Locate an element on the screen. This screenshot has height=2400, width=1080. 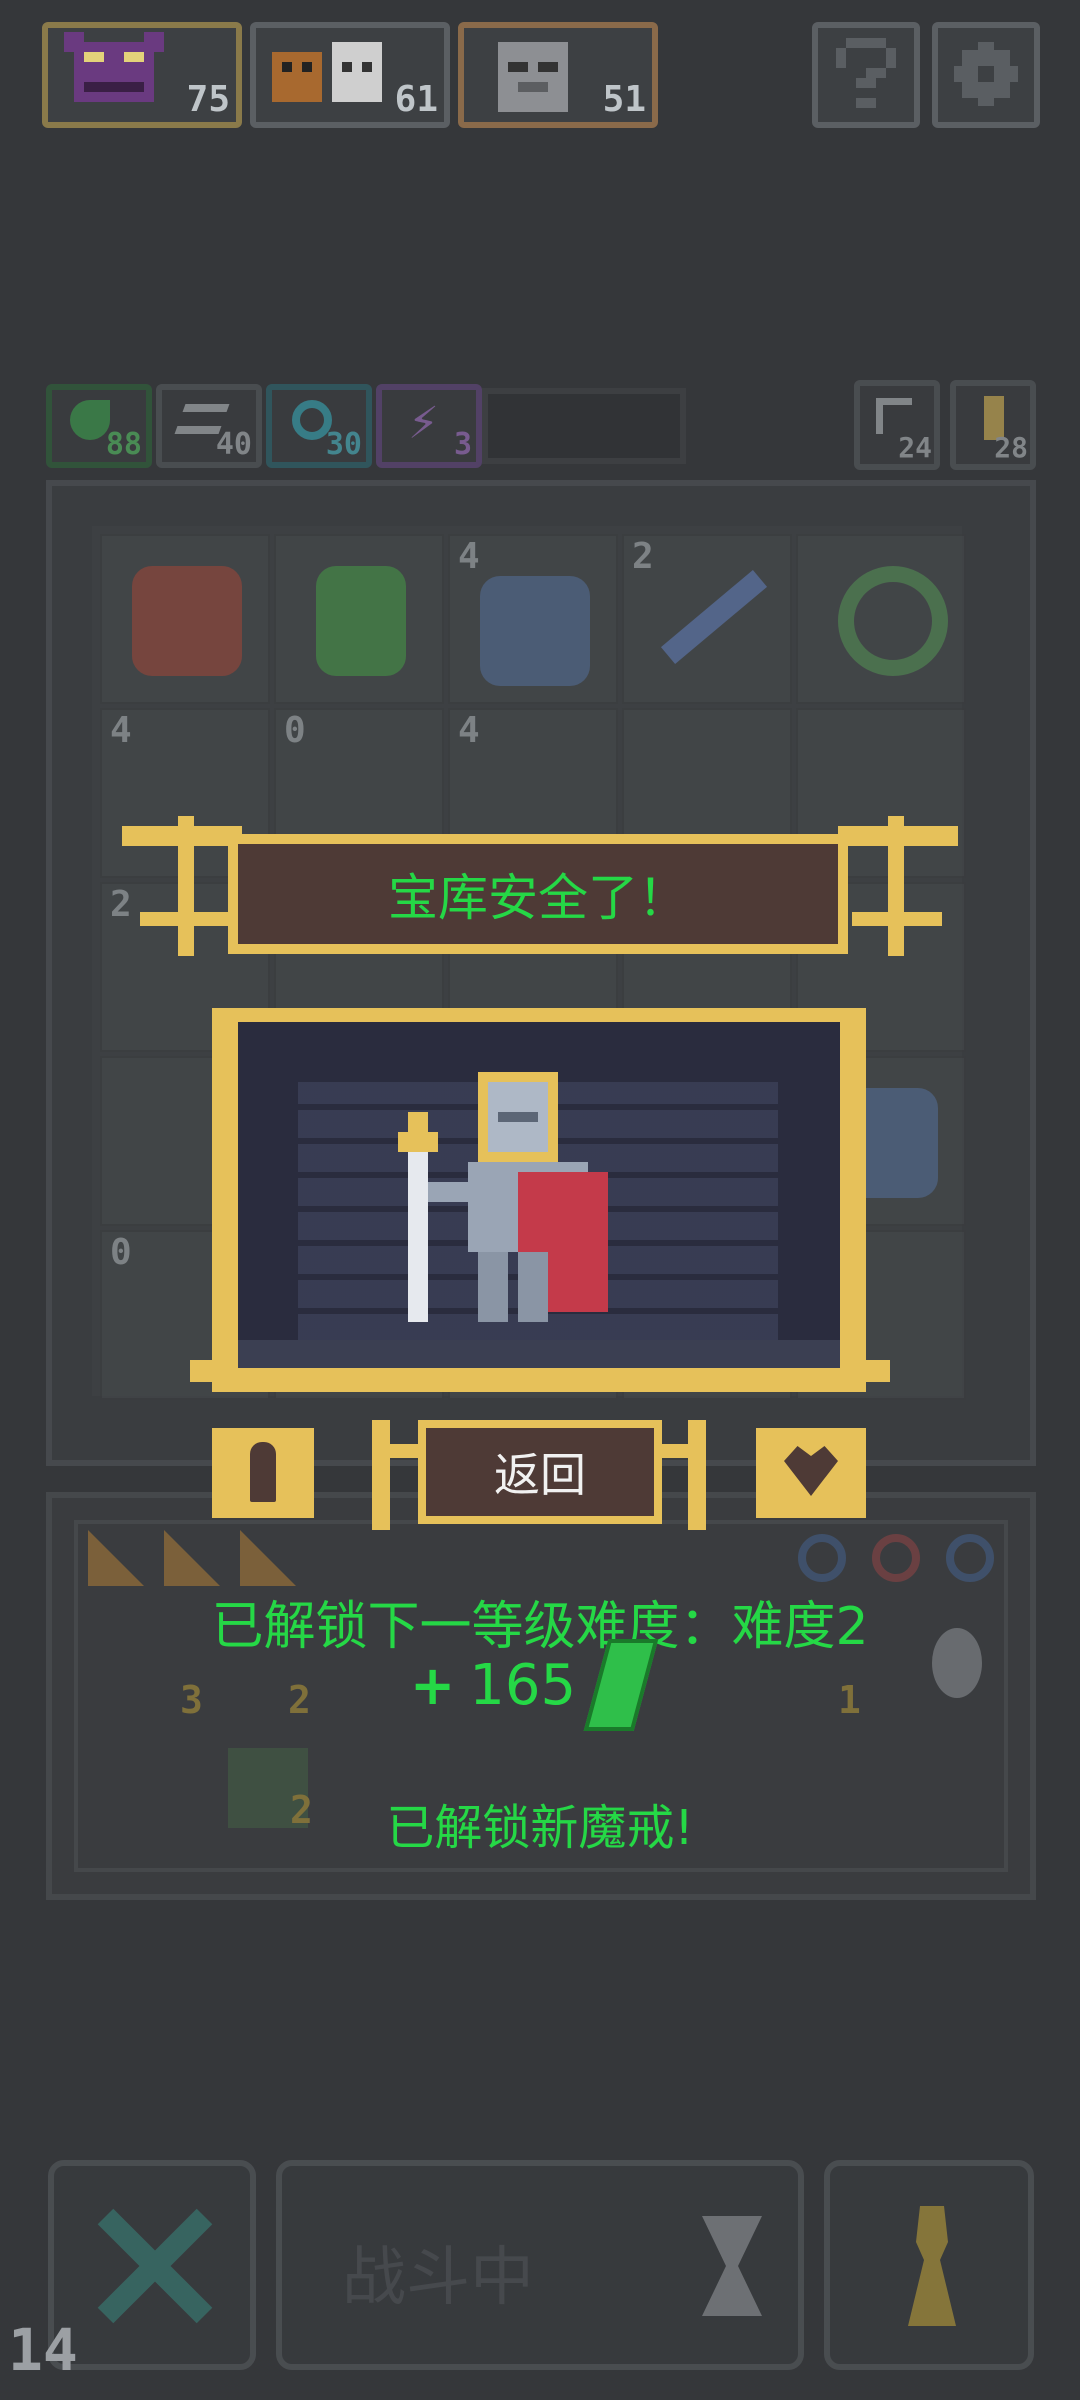
share-button is located at coordinates (811, 1473).